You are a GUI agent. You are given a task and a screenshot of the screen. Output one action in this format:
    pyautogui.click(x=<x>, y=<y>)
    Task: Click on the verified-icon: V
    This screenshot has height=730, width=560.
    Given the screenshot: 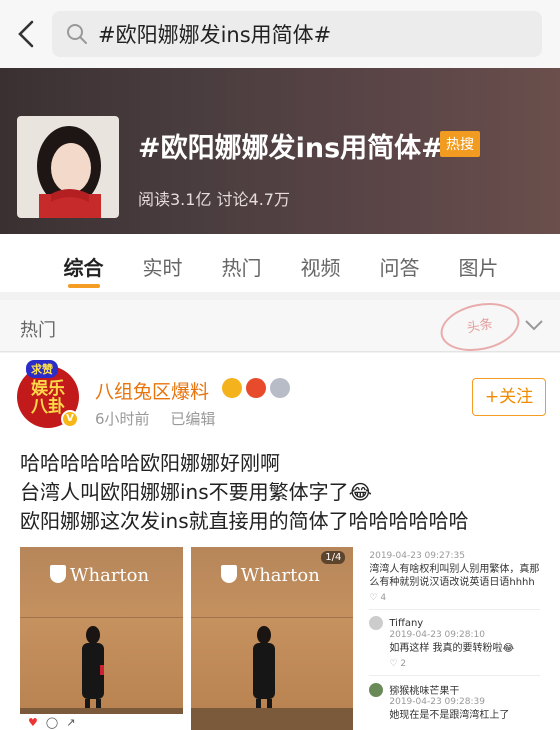 What is the action you would take?
    pyautogui.click(x=70, y=419)
    